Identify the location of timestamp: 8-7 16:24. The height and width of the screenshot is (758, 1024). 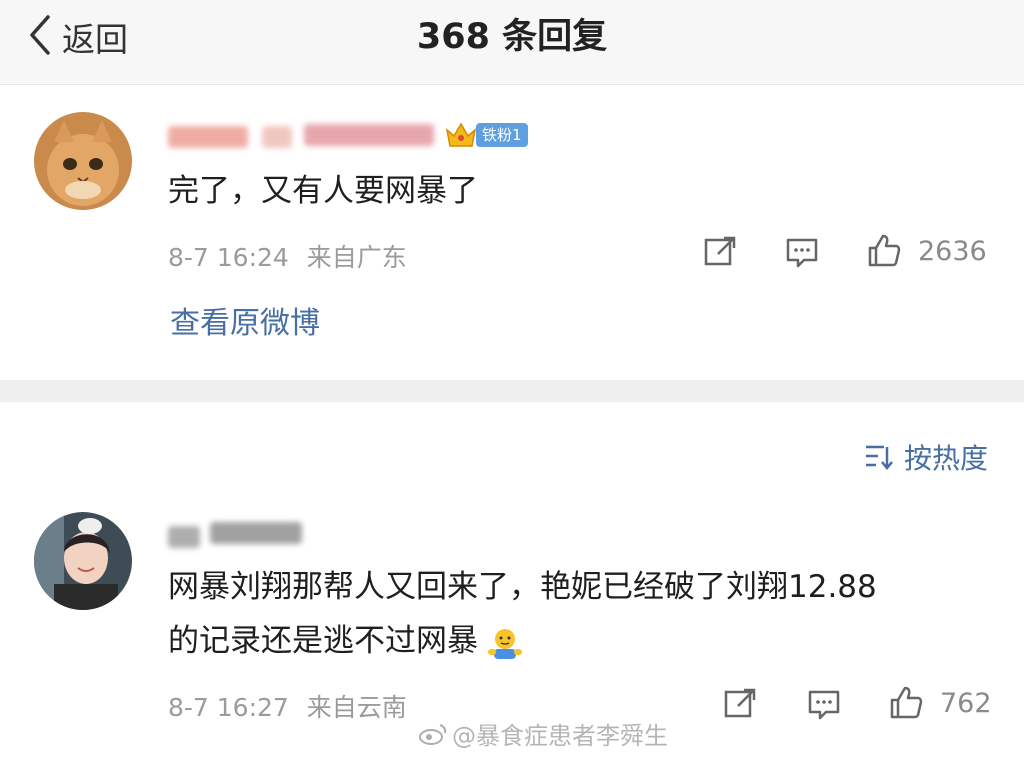
(228, 257).